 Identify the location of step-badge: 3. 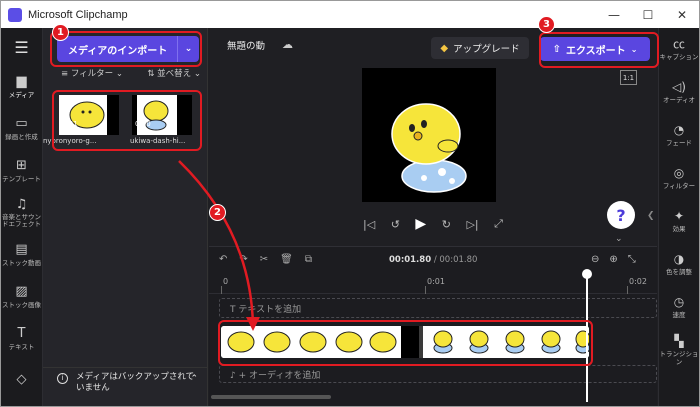
(546, 24).